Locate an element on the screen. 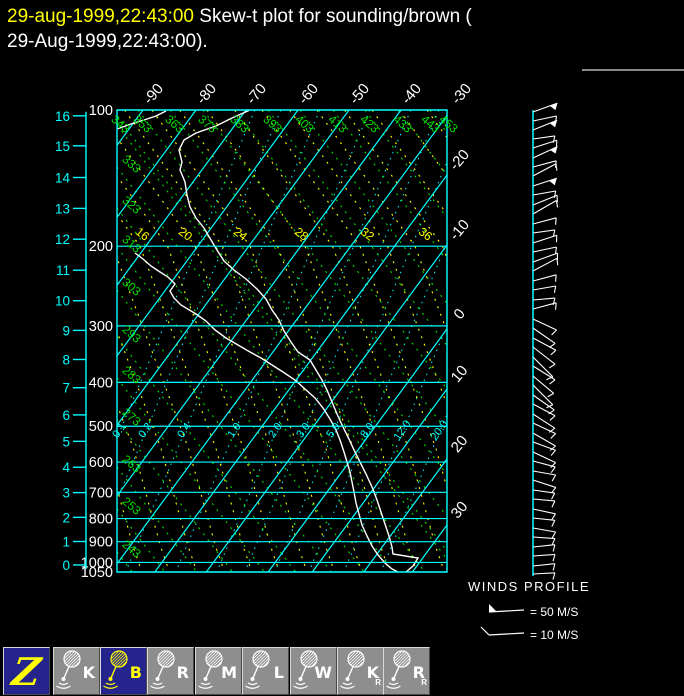 The image size is (684, 696). legend-flag-icon is located at coordinates (493, 608).